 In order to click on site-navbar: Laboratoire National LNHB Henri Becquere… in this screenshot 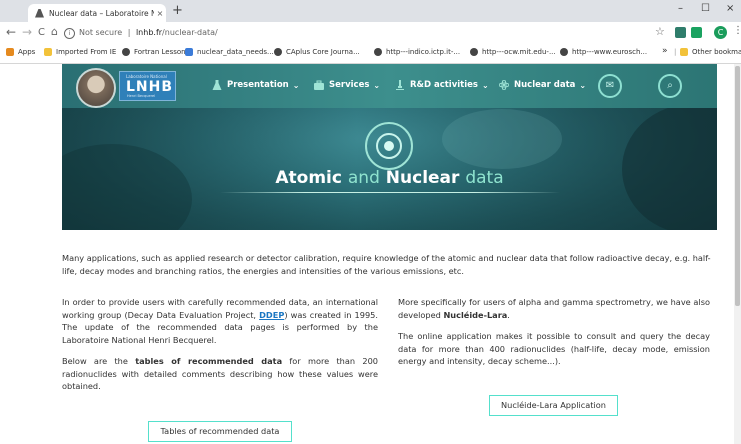, I will do `click(389, 86)`.